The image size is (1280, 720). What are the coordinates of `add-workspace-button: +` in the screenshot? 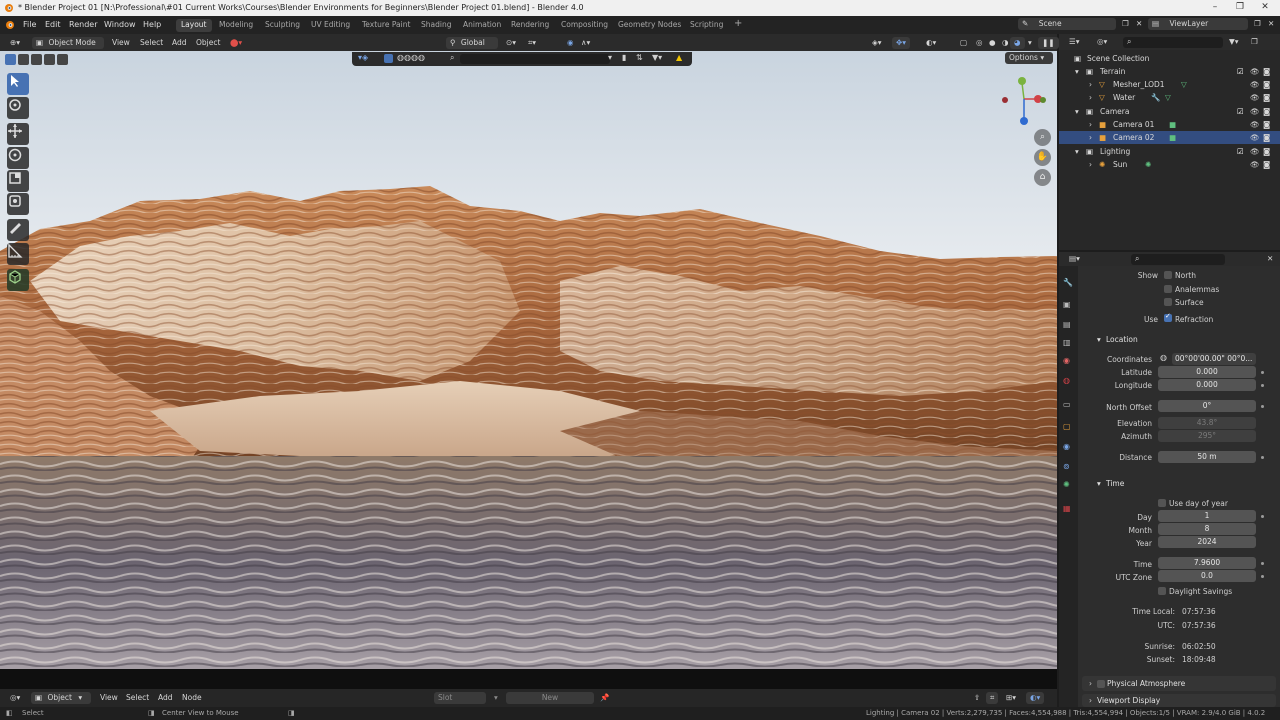 It's located at (738, 23).